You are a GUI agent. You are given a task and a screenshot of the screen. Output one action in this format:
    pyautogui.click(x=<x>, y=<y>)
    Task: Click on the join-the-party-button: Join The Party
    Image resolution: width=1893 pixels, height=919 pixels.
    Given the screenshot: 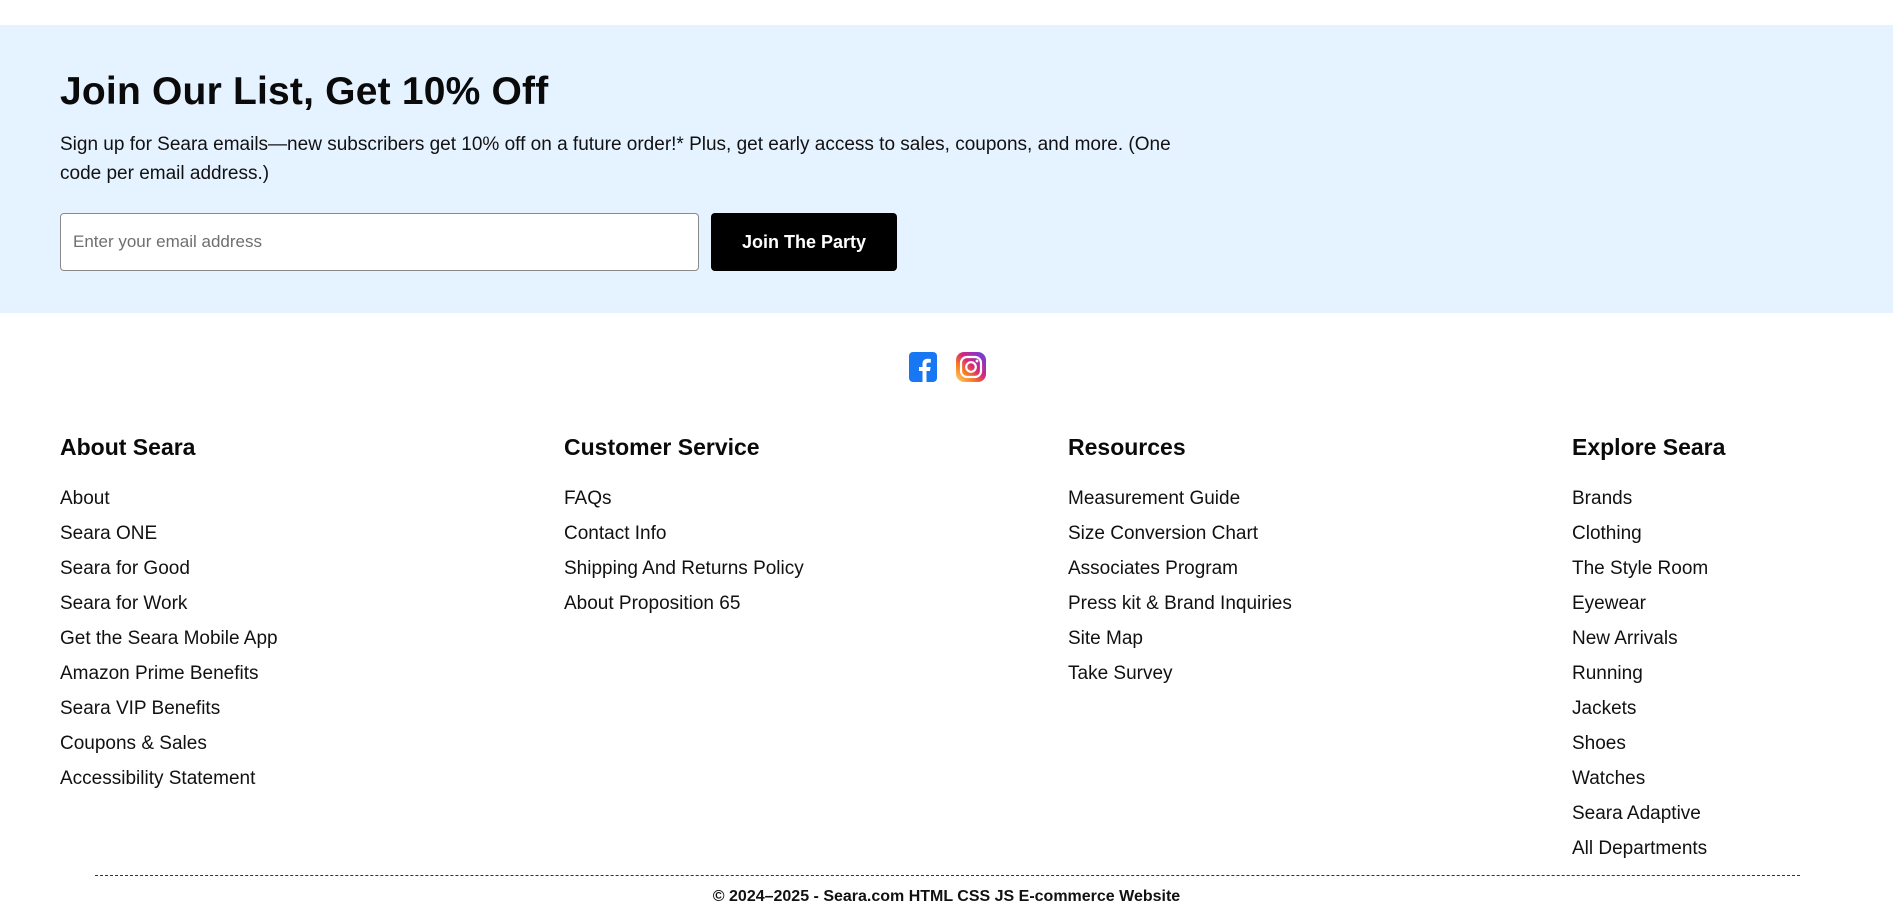 What is the action you would take?
    pyautogui.click(x=804, y=242)
    